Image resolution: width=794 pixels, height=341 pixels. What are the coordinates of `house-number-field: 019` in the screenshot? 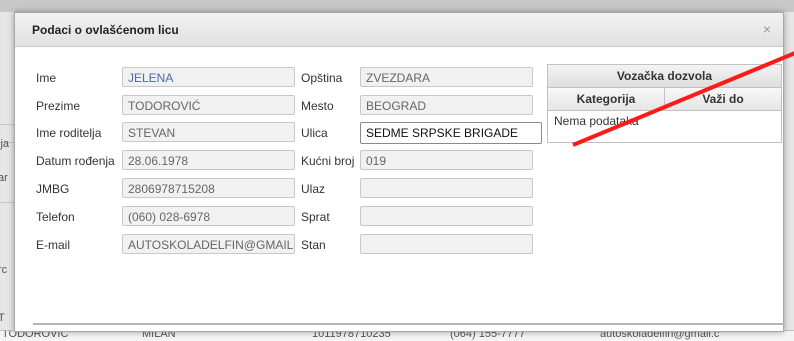 It's located at (446, 160).